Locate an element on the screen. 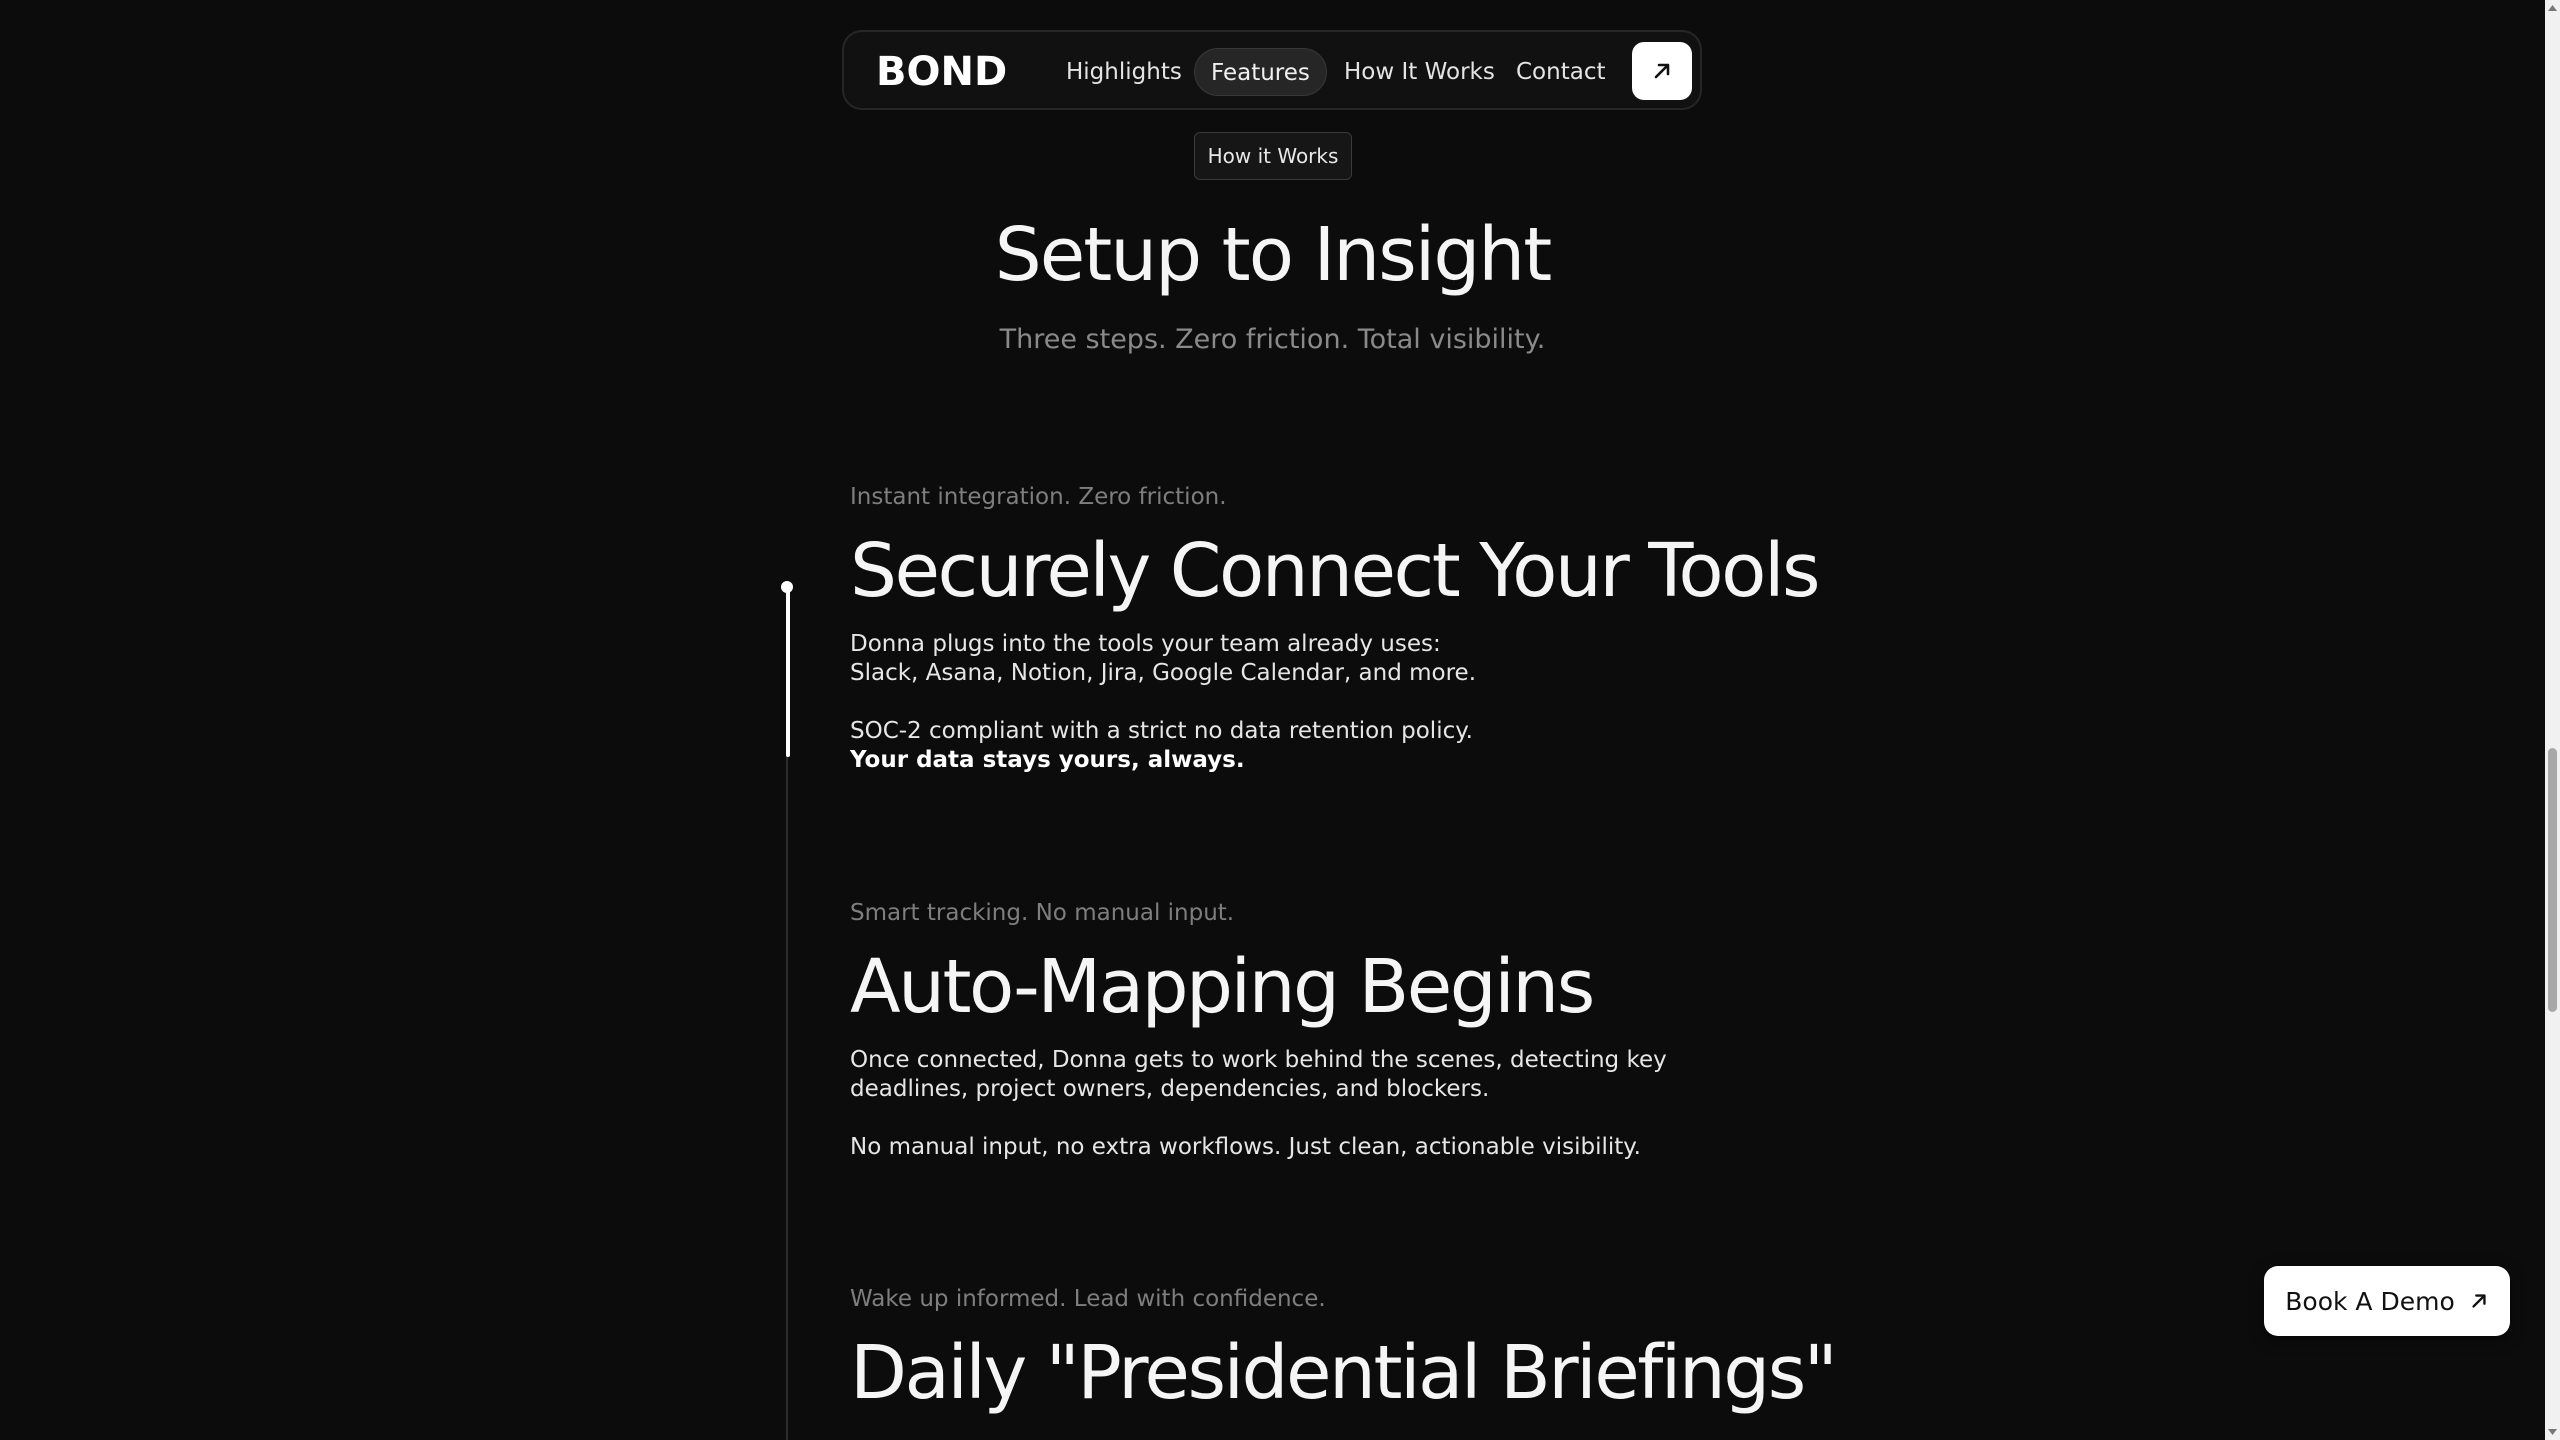  step-kicker: Wake up informed. Lead with confidence. is located at coordinates (1088, 1299).